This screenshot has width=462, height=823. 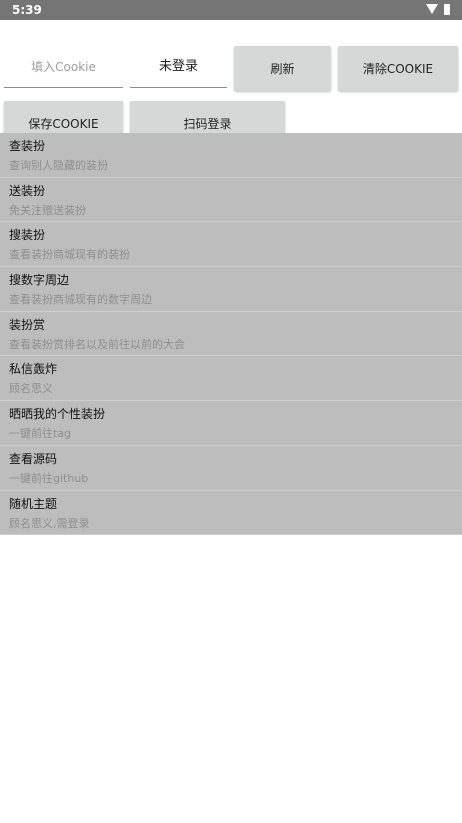 I want to click on item-desc: 查看装扮赏排名以及前往以前的大会, so click(x=97, y=344).